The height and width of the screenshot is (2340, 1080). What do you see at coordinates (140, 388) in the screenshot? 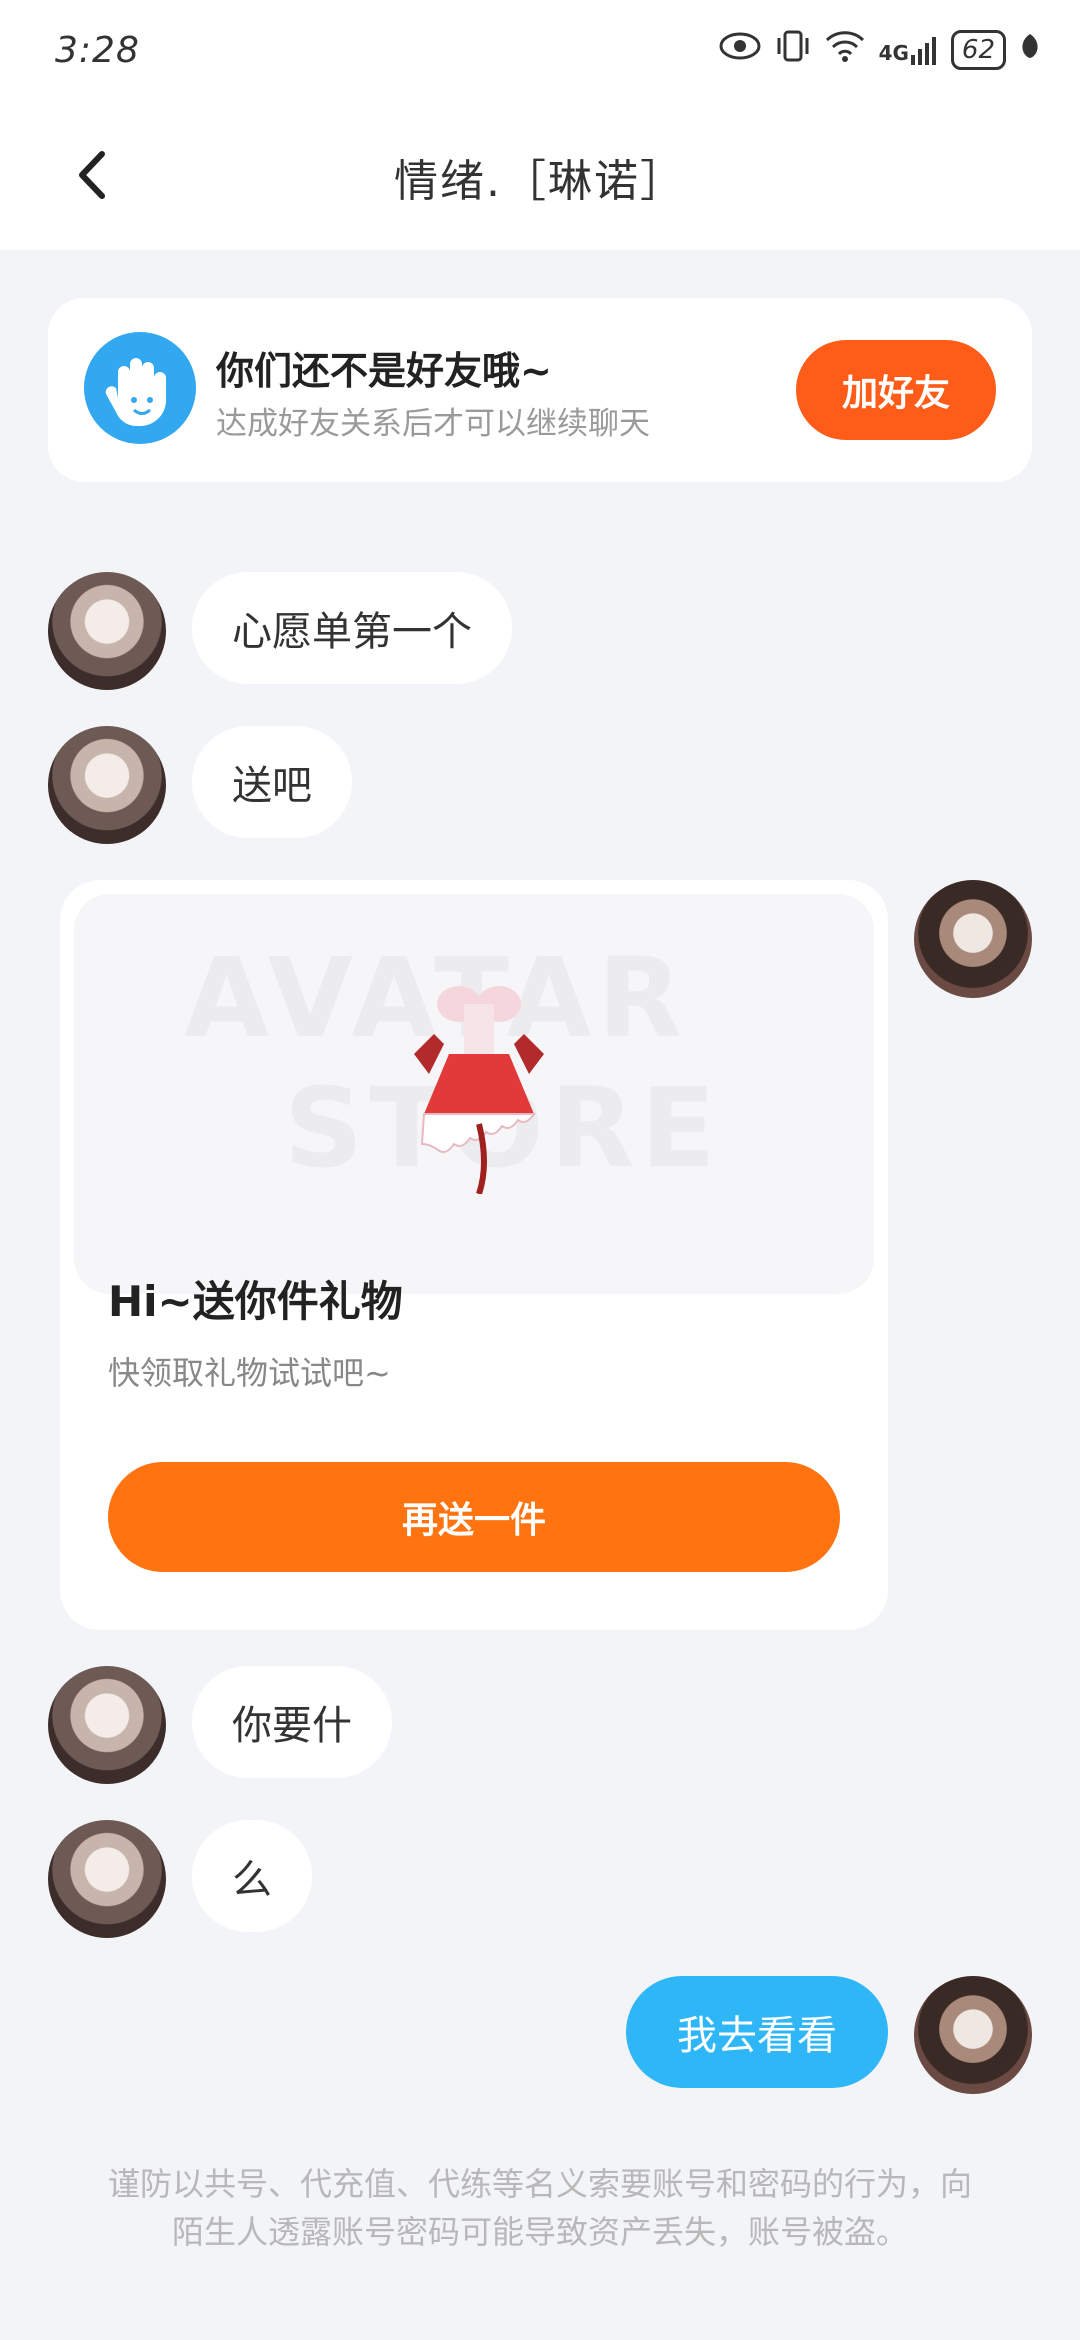
I see `hand-wave-icon` at bounding box center [140, 388].